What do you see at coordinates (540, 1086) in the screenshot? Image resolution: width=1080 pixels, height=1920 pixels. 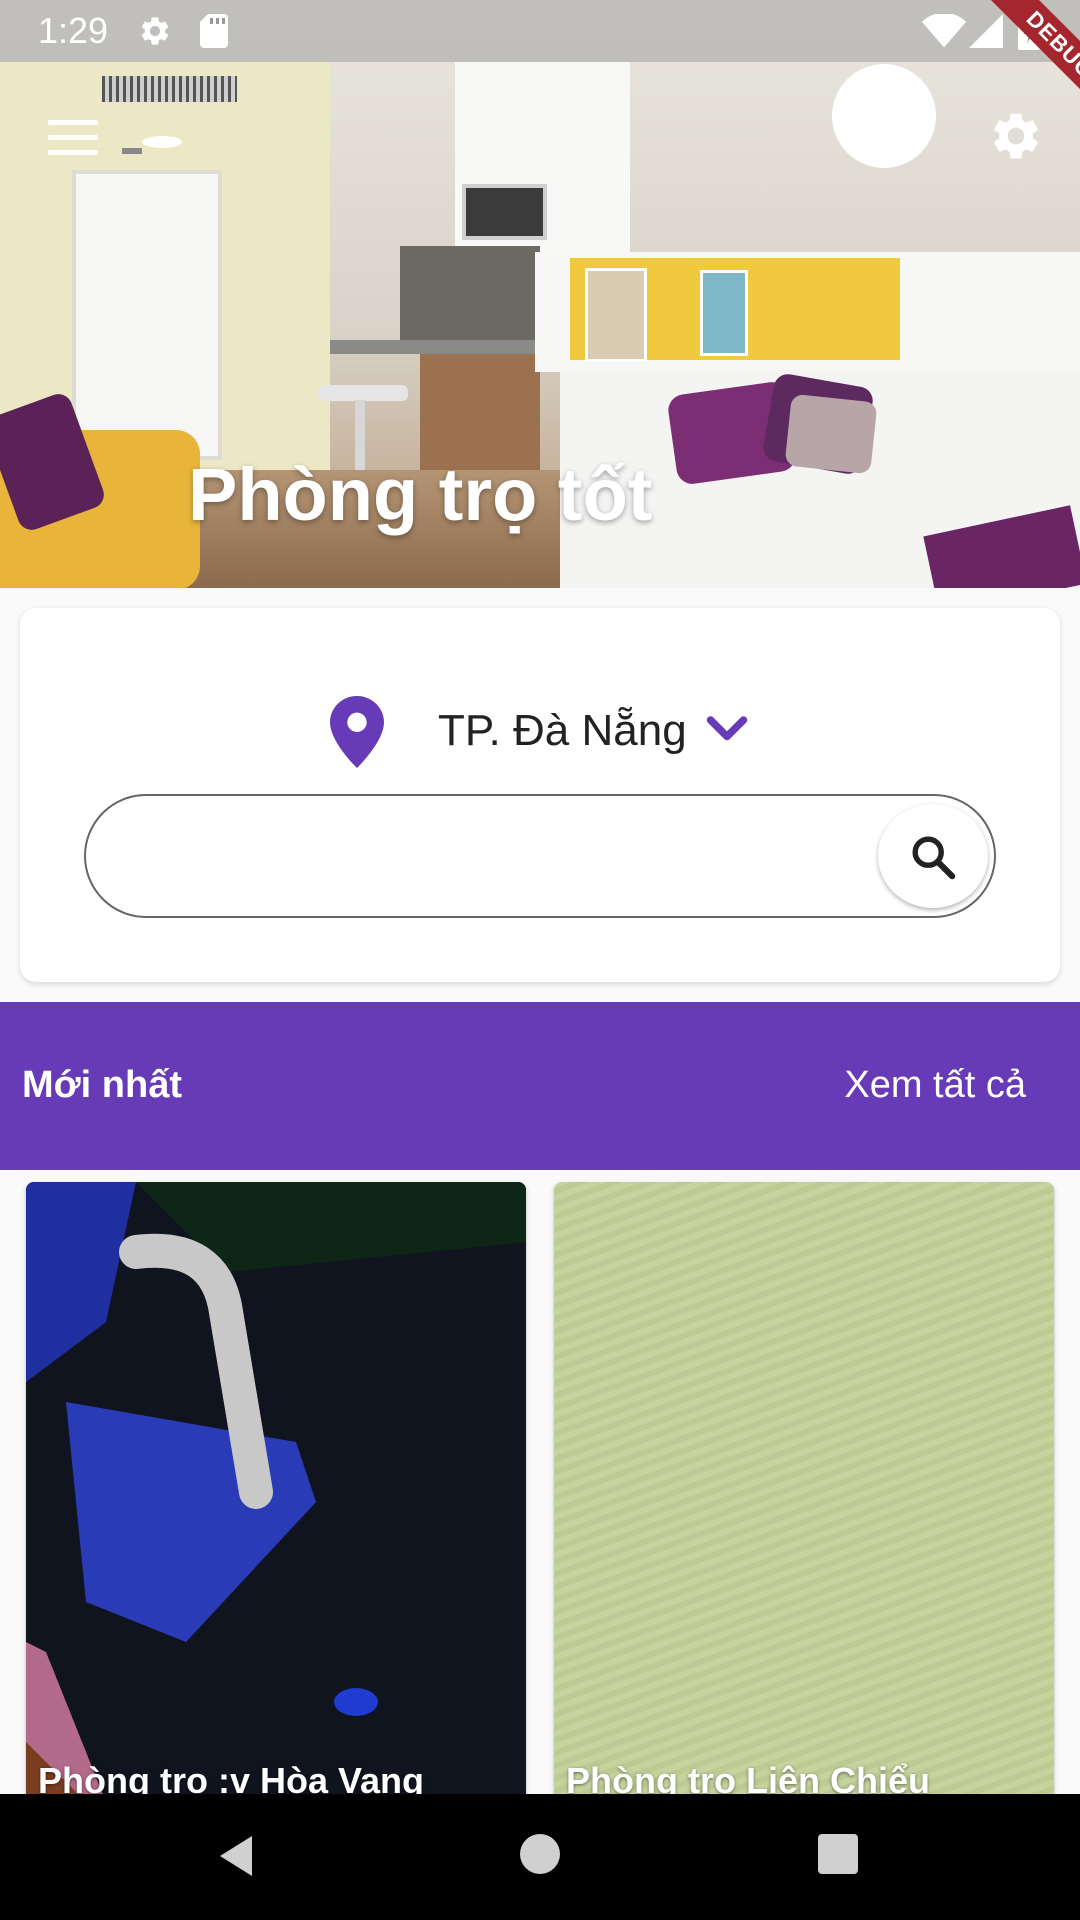 I see `section-header: Mới nhất Xem tất cả` at bounding box center [540, 1086].